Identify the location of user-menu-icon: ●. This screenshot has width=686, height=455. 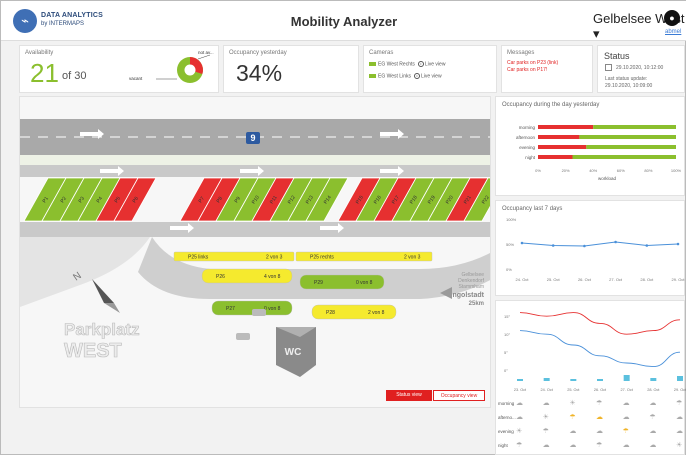
(672, 18).